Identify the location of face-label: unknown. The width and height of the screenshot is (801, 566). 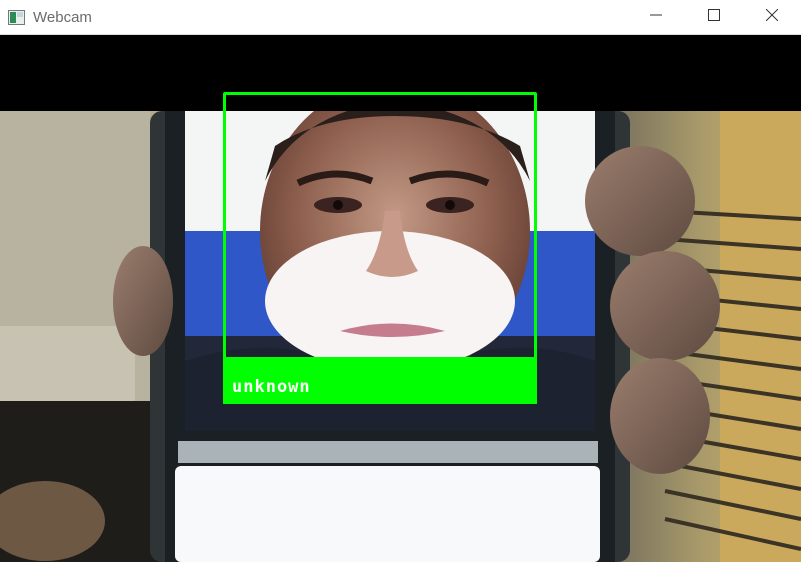
(271, 387).